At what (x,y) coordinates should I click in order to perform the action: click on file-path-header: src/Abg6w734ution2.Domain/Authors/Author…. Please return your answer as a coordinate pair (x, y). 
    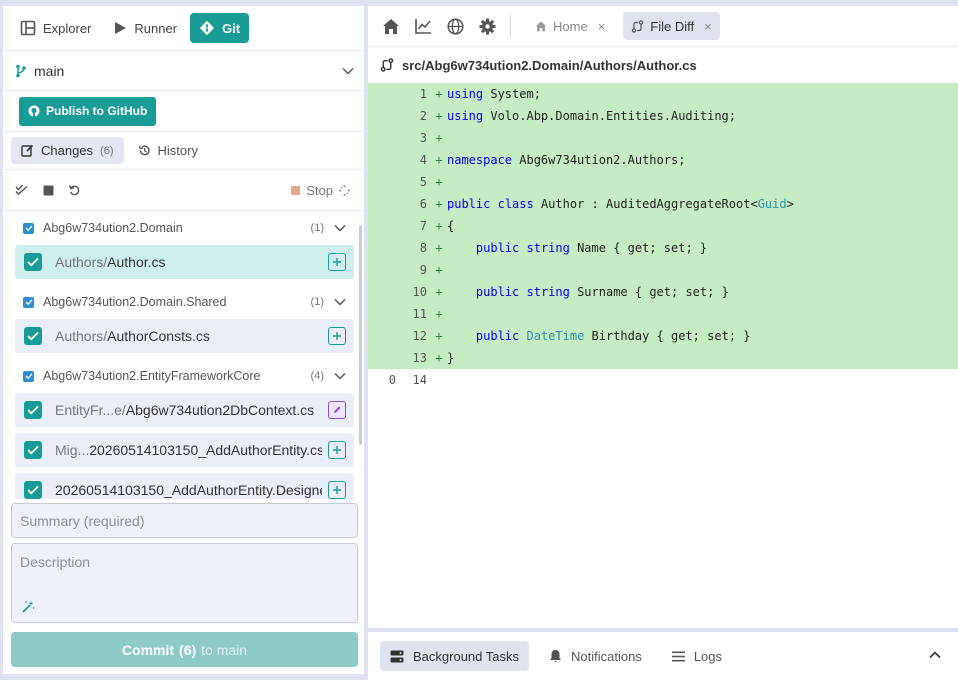
    Looking at the image, I should click on (663, 65).